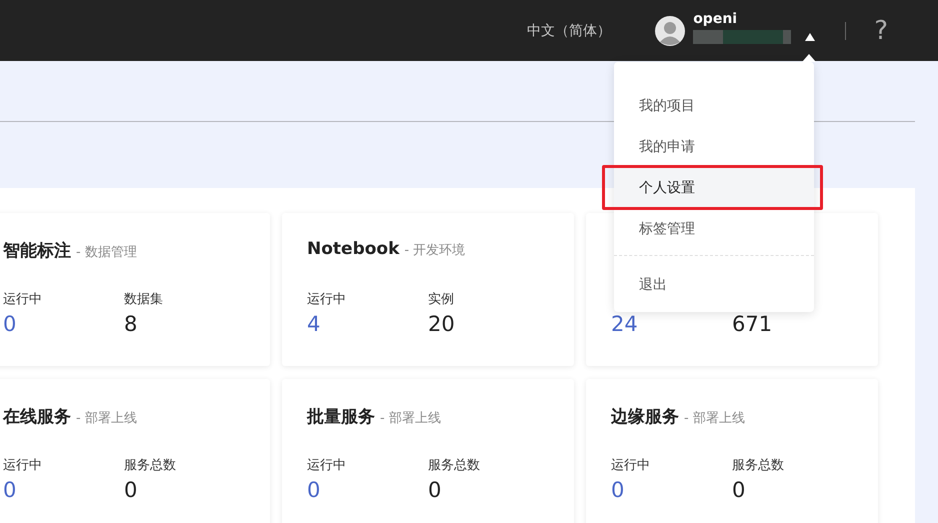 The image size is (938, 523). I want to click on card-title: 在线服务, so click(37, 417).